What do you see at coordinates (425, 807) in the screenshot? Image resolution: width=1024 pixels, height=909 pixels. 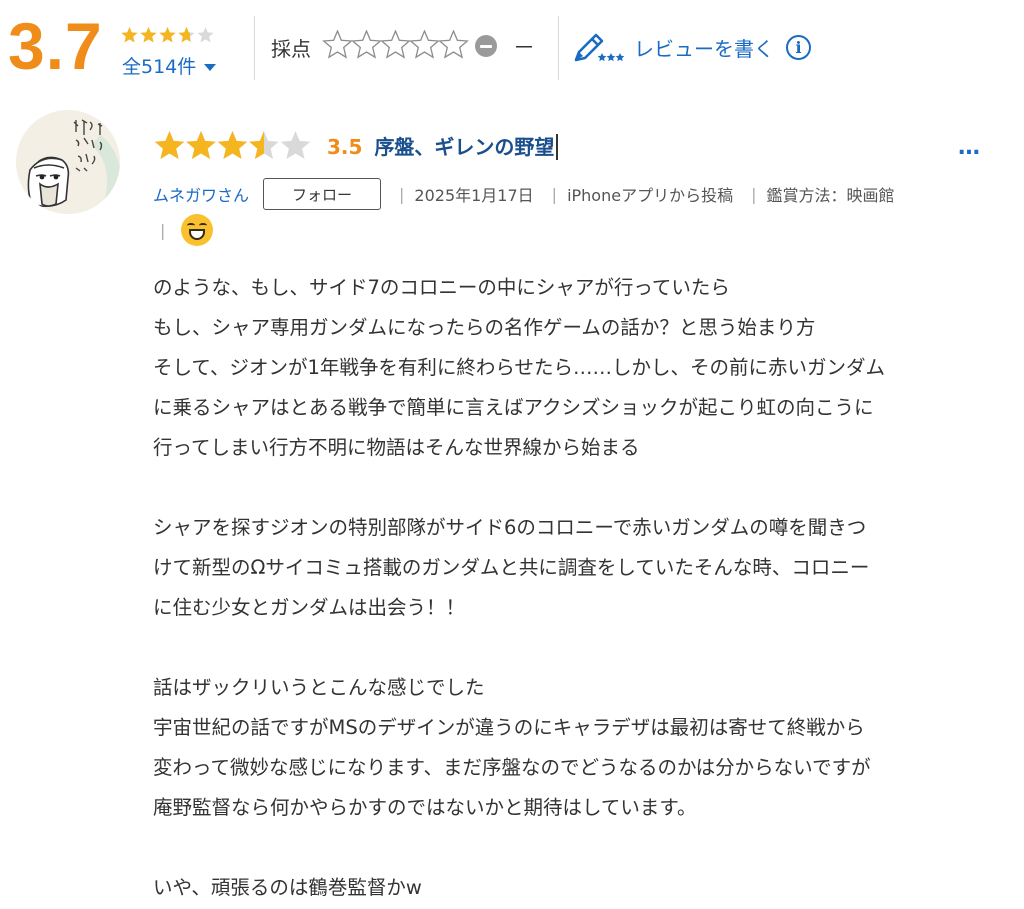 I see `review-body-line: 庵野監督なら何かやらかすのではないかと期待はしています。` at bounding box center [425, 807].